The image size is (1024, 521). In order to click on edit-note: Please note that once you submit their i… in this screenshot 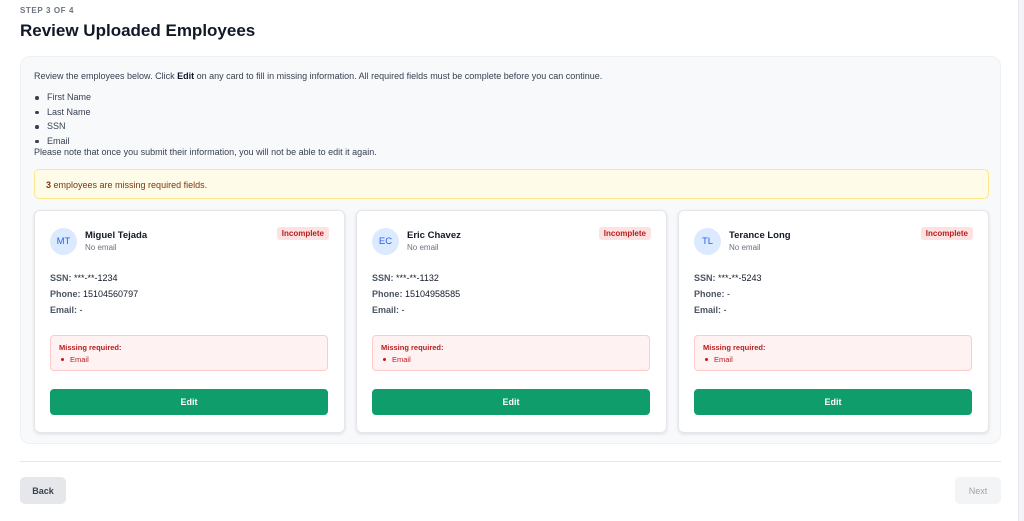, I will do `click(205, 152)`.